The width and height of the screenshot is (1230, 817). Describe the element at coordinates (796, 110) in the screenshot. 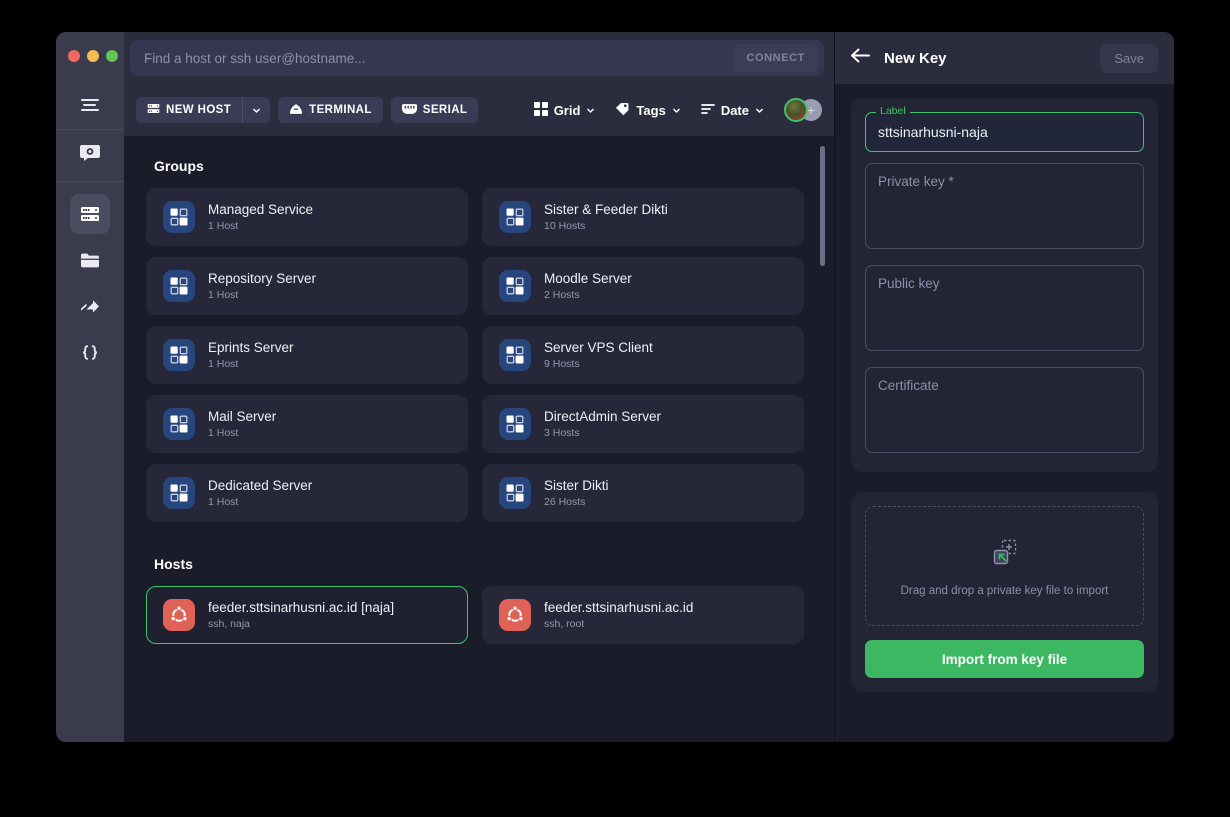

I see `avatar` at that location.